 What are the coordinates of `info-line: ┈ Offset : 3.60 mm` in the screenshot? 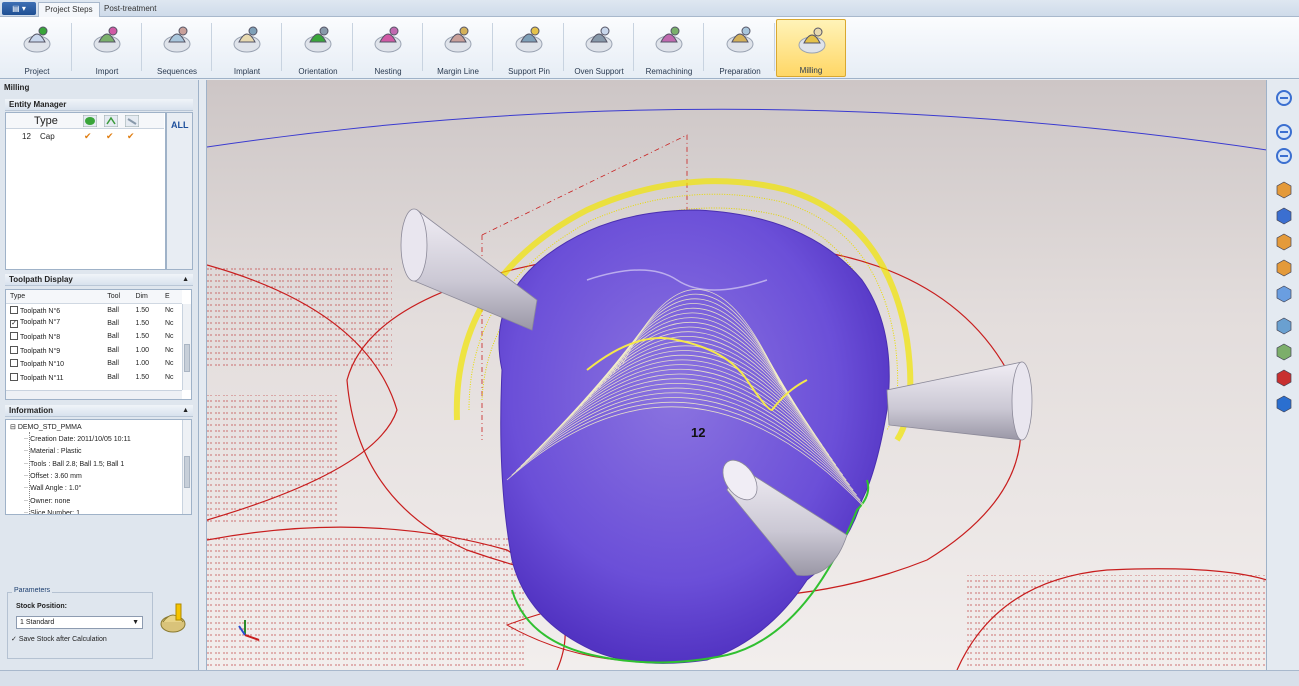 It's located at (53, 476).